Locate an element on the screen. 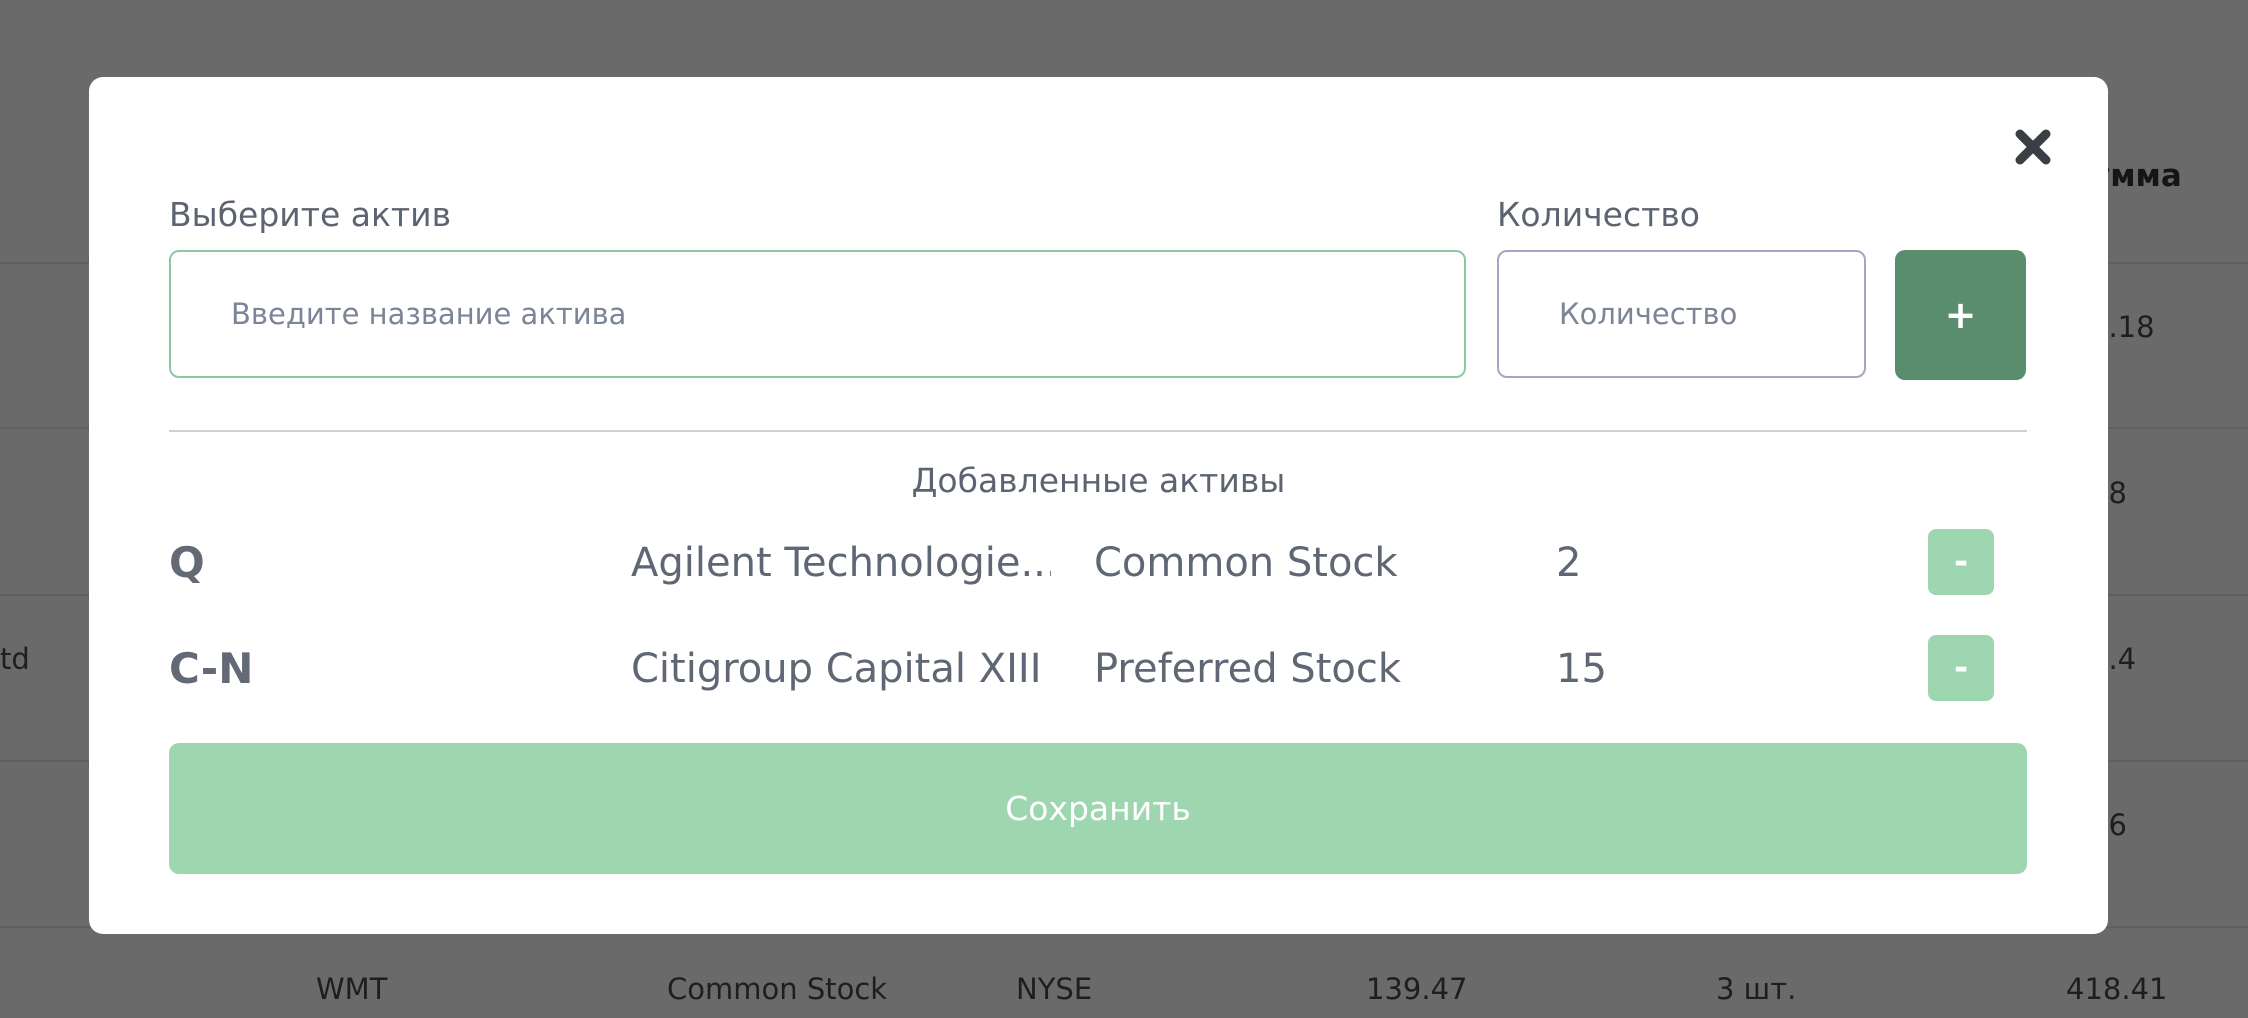  close-icon is located at coordinates (2033, 147).